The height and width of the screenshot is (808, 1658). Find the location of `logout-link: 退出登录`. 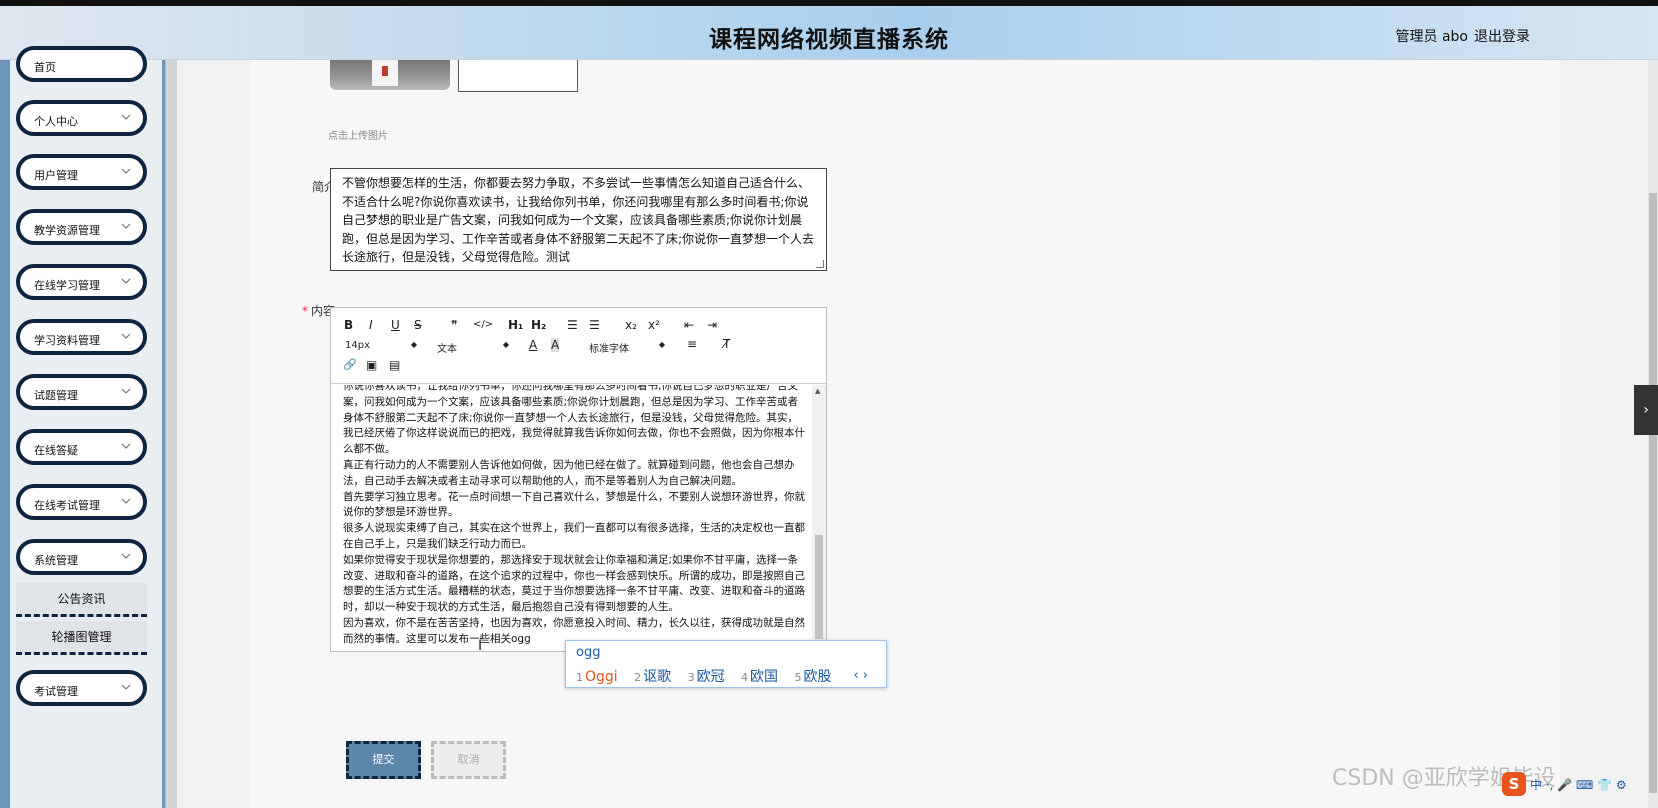

logout-link: 退出登录 is located at coordinates (1502, 36).